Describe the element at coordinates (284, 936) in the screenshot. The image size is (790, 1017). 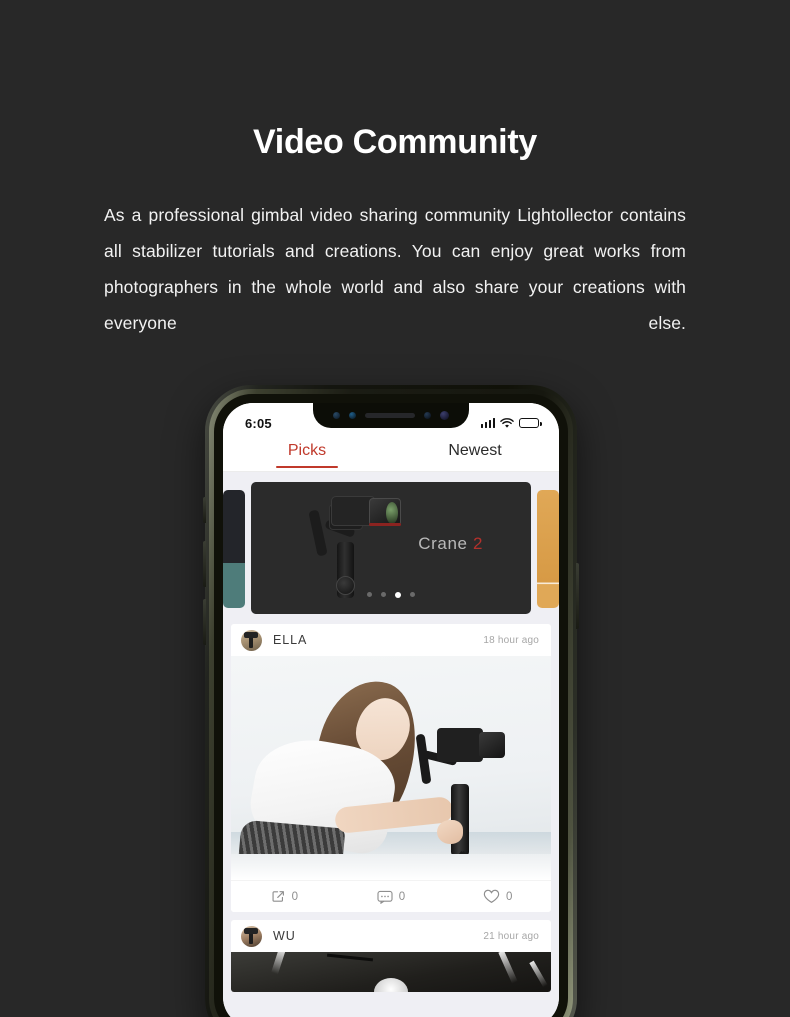
I see `post-username: WU` at that location.